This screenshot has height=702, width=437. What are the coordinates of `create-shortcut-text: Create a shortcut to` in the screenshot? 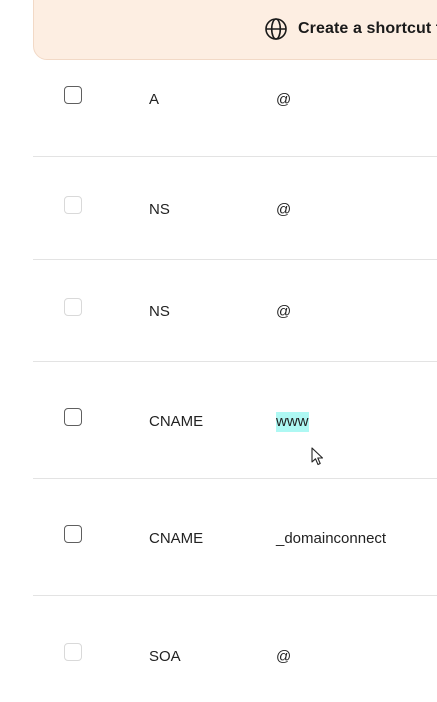 It's located at (367, 28).